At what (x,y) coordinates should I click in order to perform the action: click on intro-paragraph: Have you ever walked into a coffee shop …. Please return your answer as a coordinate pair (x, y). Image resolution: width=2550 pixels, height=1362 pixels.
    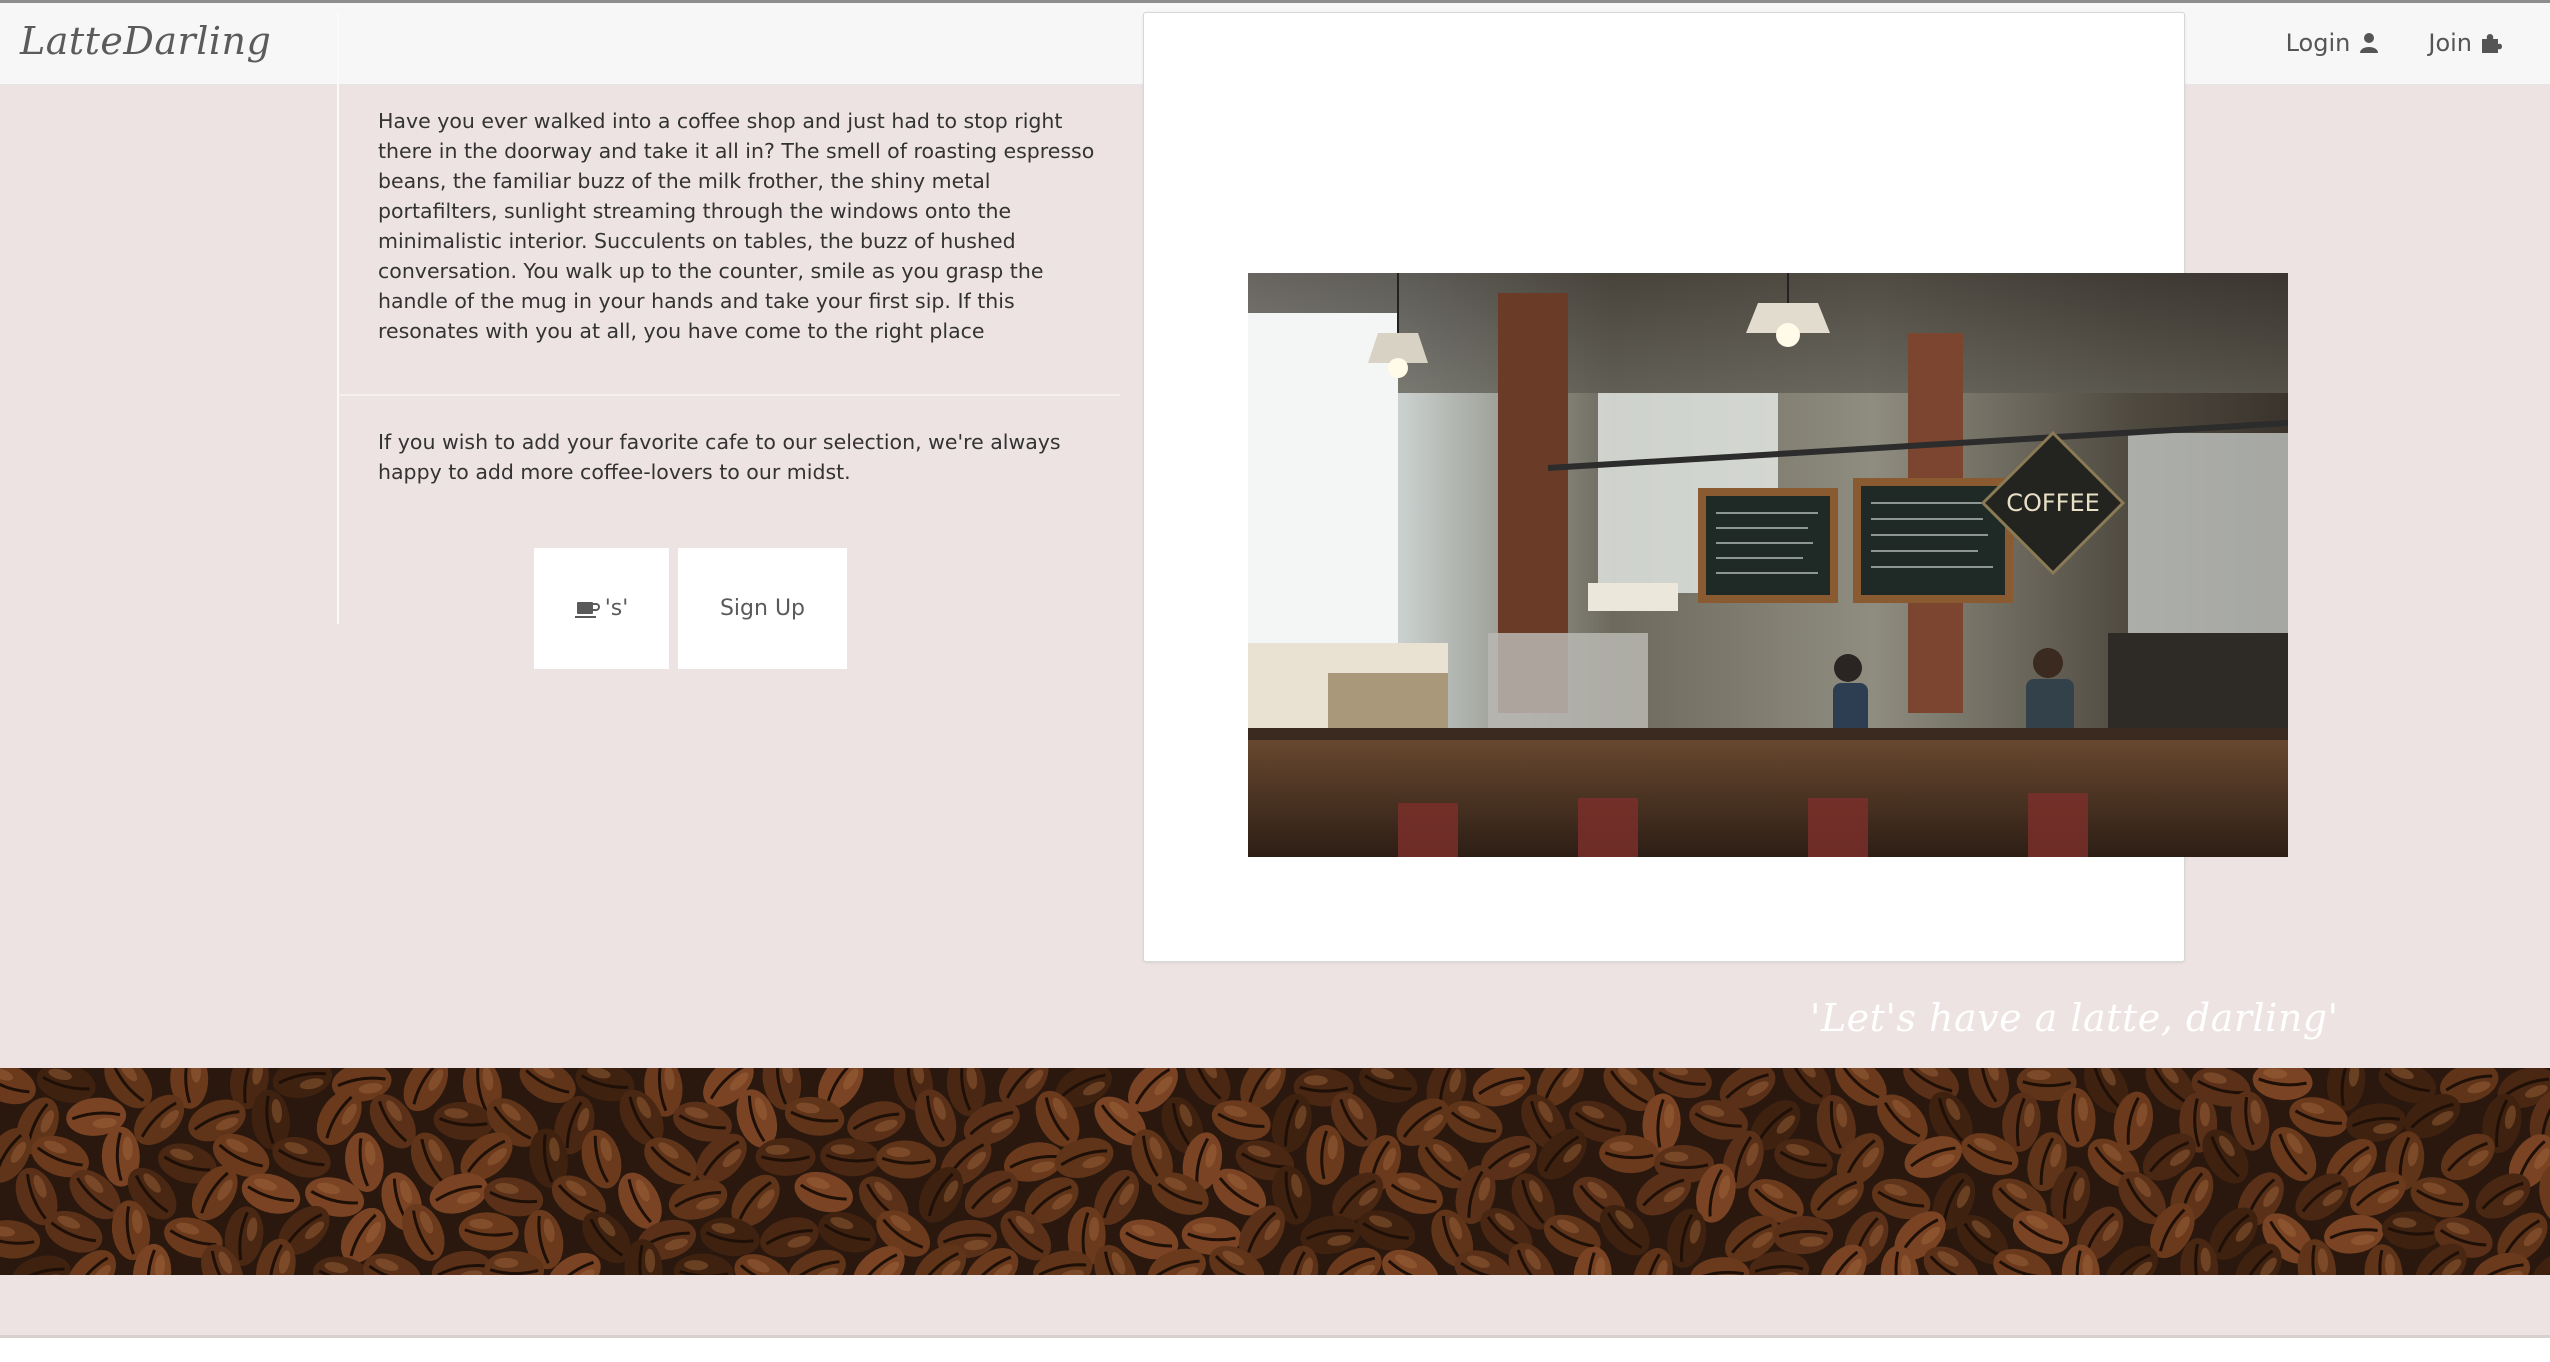
    Looking at the image, I should click on (736, 226).